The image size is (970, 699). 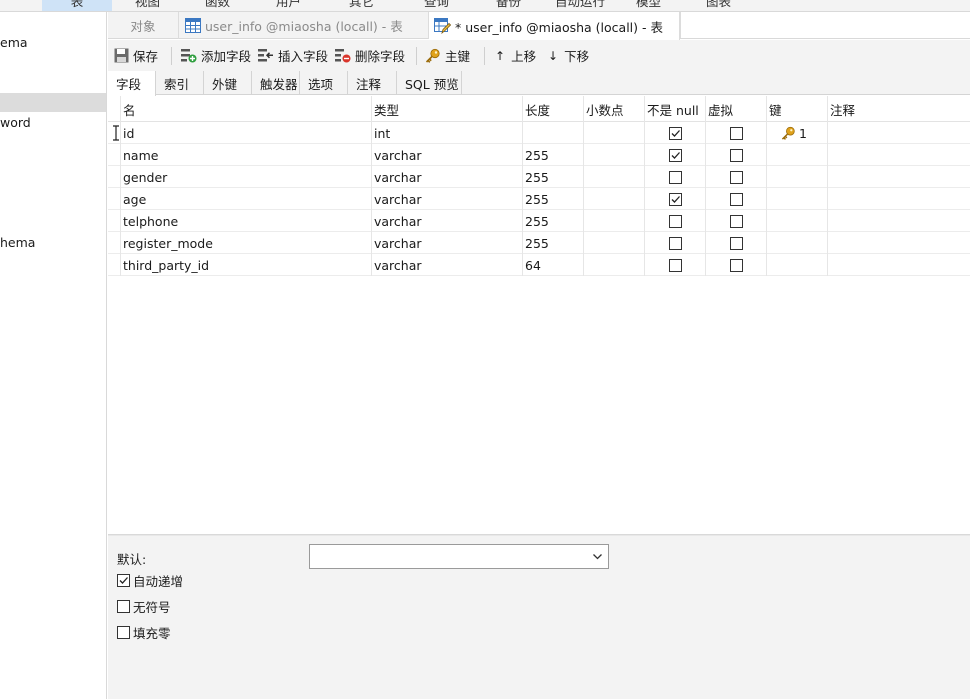 What do you see at coordinates (143, 25) in the screenshot?
I see `tab-objects: 对象` at bounding box center [143, 25].